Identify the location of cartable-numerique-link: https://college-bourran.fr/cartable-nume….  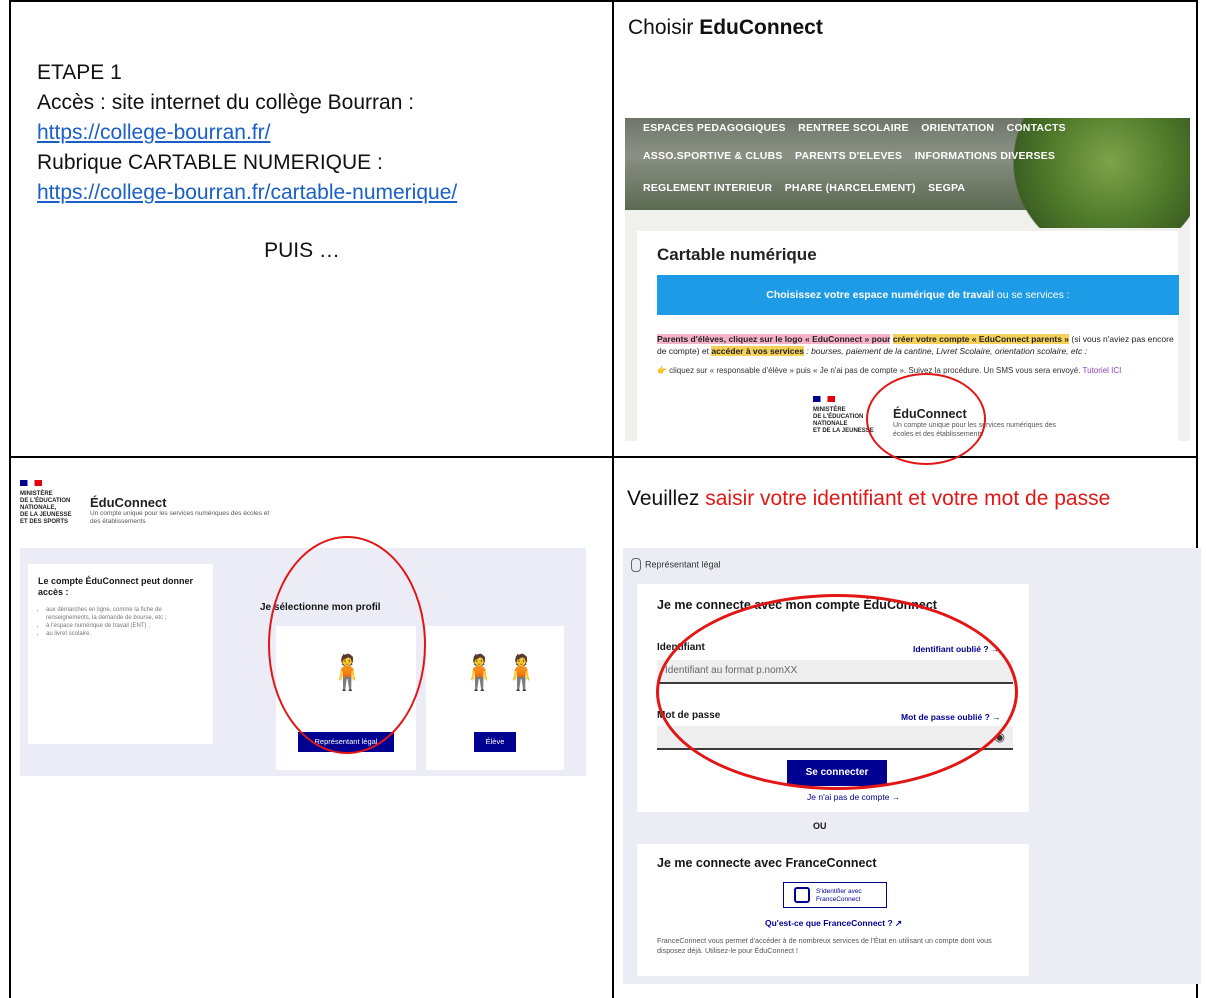
(322, 193).